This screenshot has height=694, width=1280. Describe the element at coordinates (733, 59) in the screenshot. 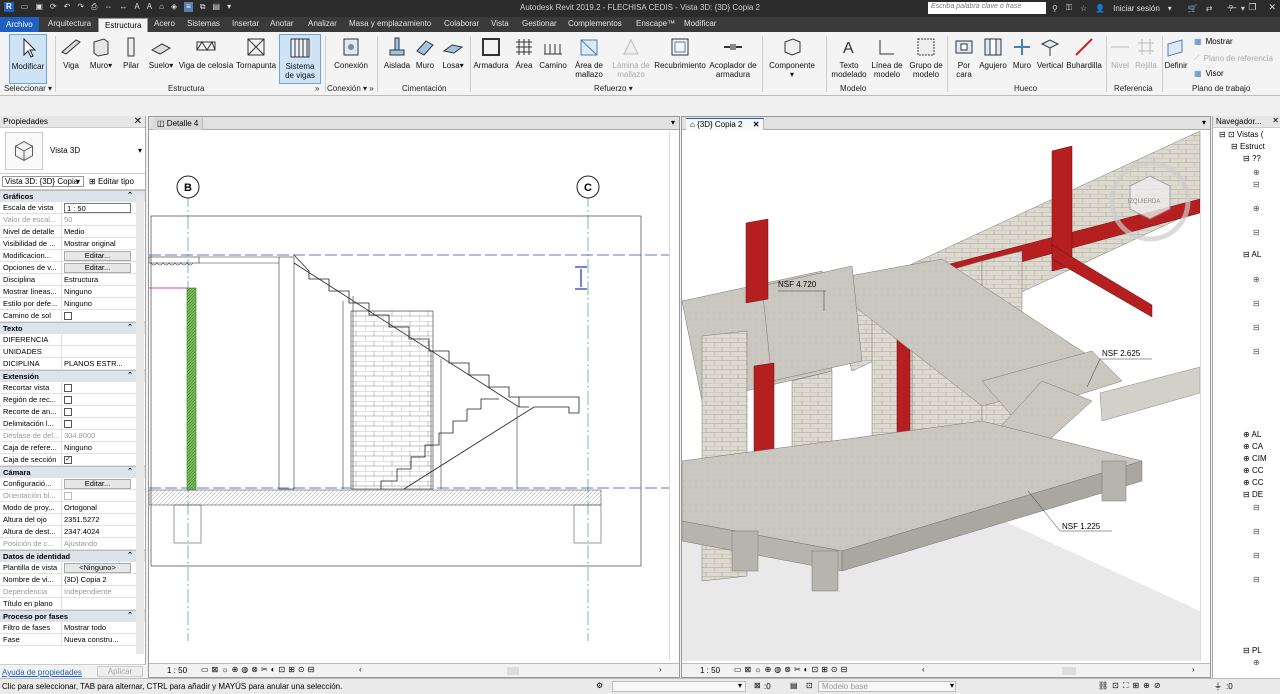

I see `rebar-coupler-button: Acoplador de armadura` at that location.